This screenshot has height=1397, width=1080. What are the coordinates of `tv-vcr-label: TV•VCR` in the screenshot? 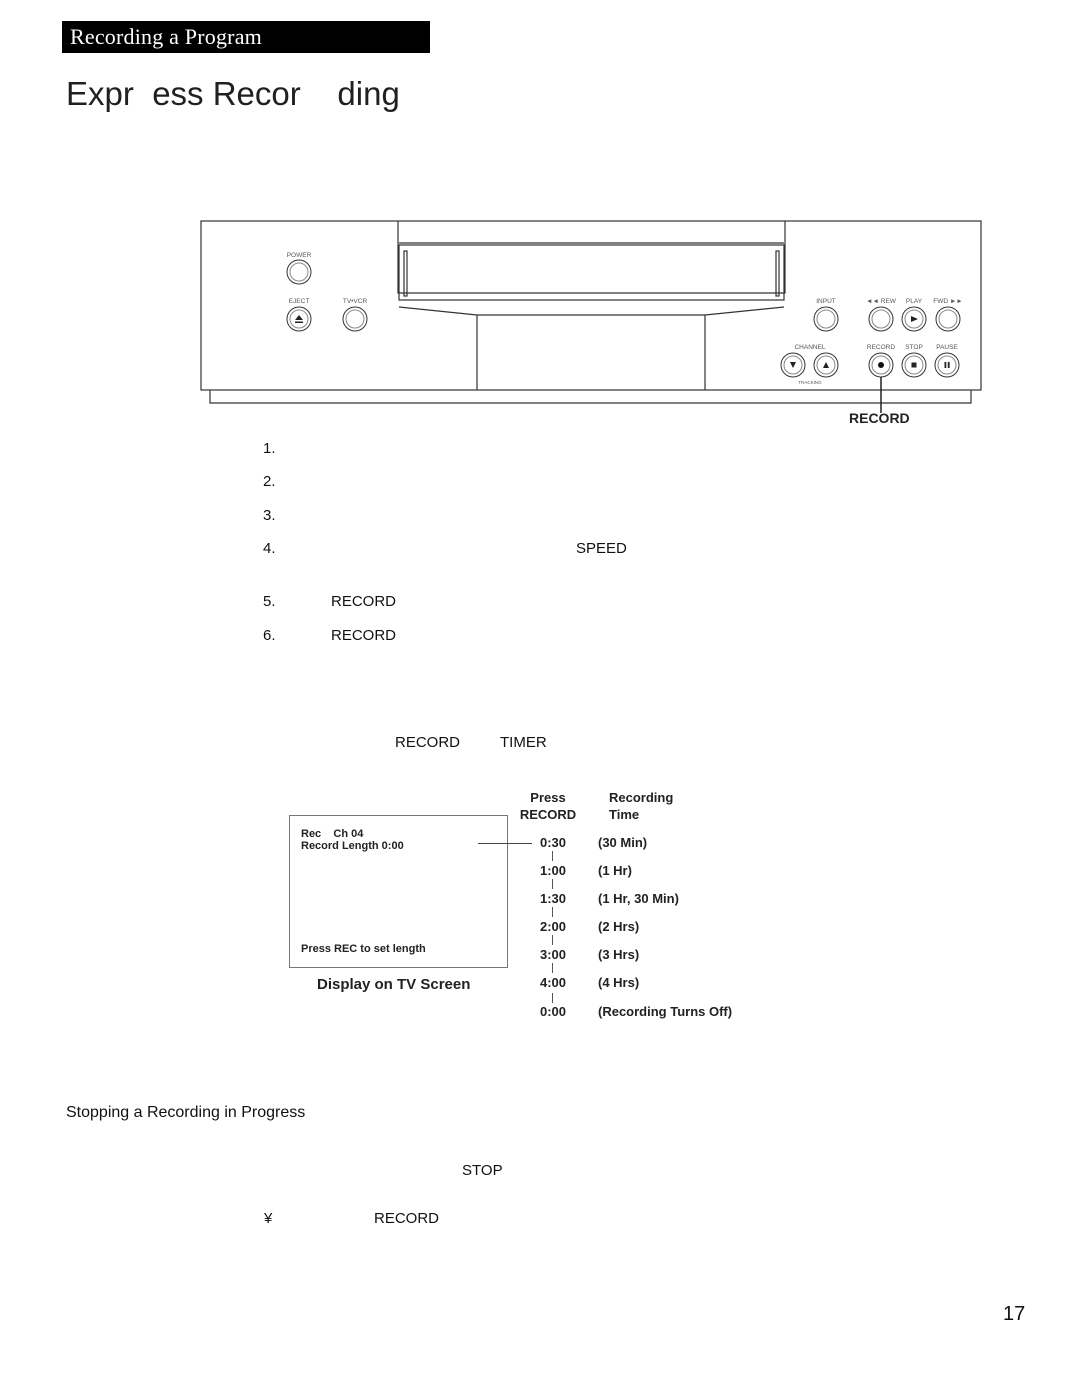 It's located at (355, 301).